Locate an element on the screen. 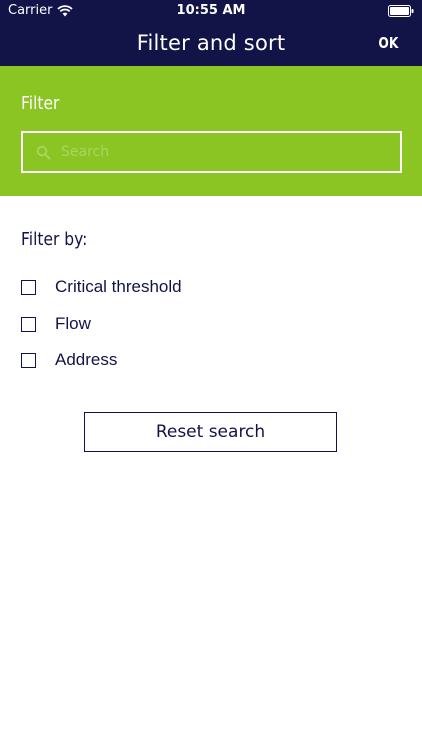 Image resolution: width=422 pixels, height=750 pixels. filter-option-label: Critical threshold is located at coordinates (118, 286).